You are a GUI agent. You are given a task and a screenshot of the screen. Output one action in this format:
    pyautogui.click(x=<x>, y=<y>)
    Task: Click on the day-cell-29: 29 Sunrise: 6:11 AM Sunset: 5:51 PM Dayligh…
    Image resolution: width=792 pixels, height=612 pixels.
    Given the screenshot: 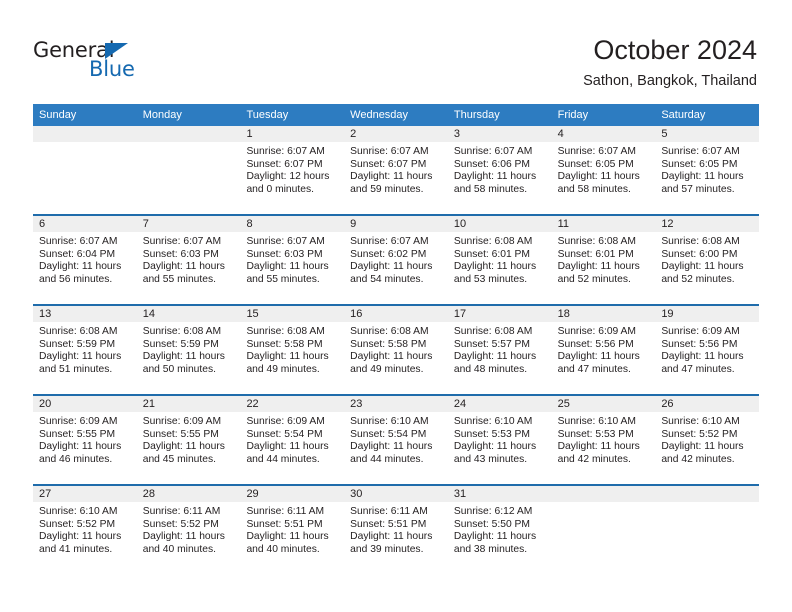 What is the action you would take?
    pyautogui.click(x=292, y=530)
    